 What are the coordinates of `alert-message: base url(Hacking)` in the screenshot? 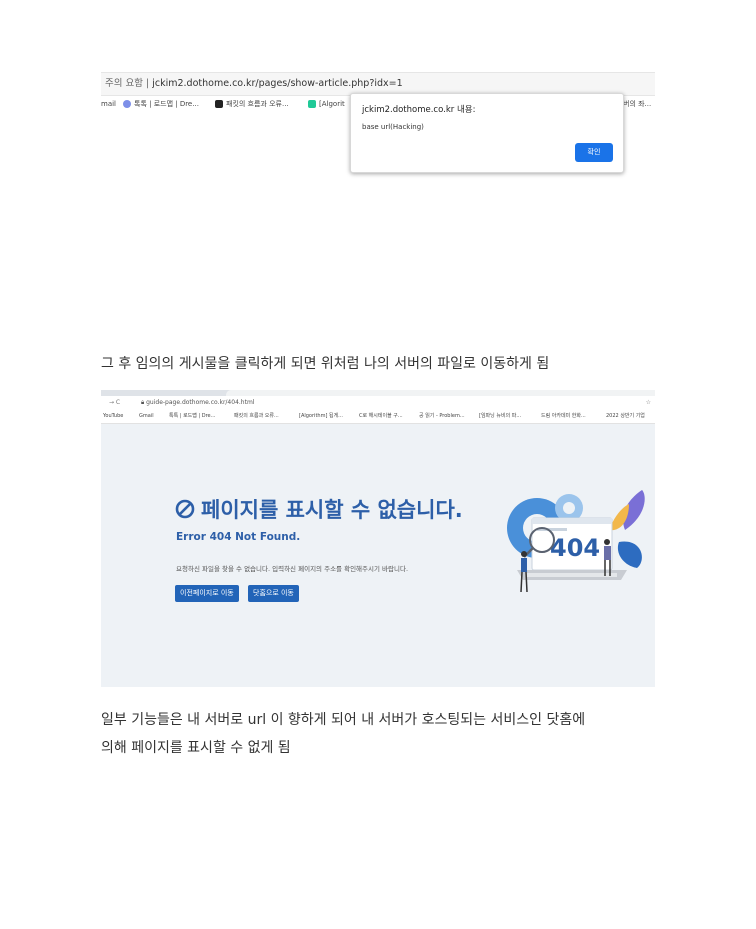 It's located at (393, 127).